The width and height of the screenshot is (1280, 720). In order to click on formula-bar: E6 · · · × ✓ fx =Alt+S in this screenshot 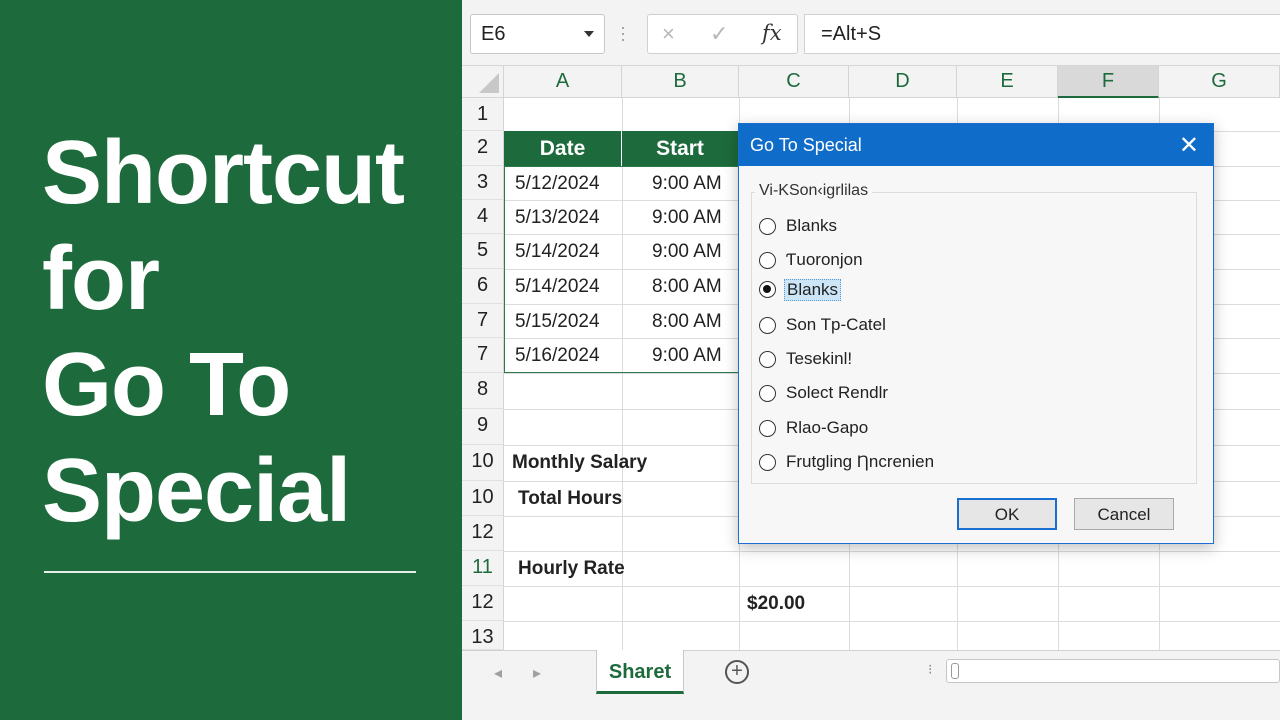, I will do `click(871, 33)`.